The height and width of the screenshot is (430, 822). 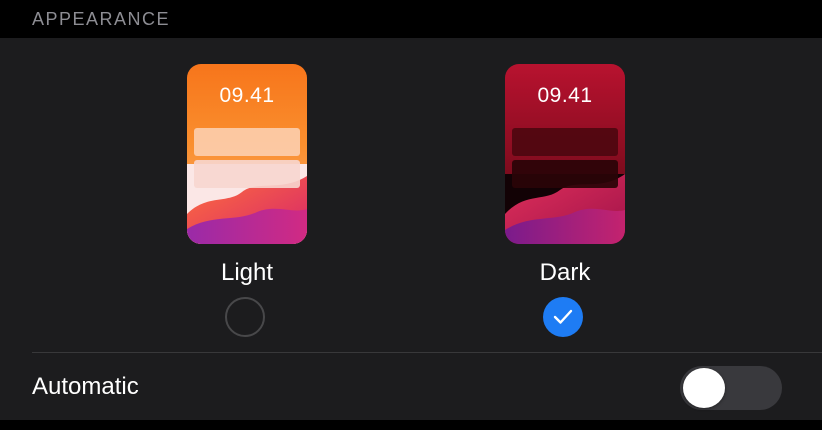 What do you see at coordinates (247, 154) in the screenshot?
I see `light-mode-preview: 09.41` at bounding box center [247, 154].